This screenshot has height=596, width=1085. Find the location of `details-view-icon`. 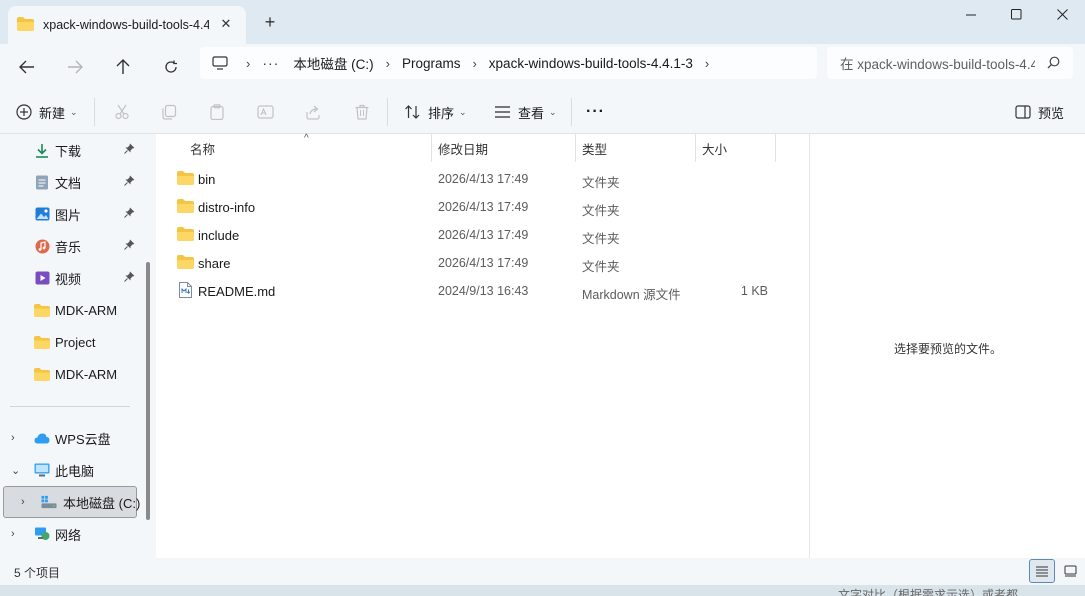

details-view-icon is located at coordinates (1042, 571).